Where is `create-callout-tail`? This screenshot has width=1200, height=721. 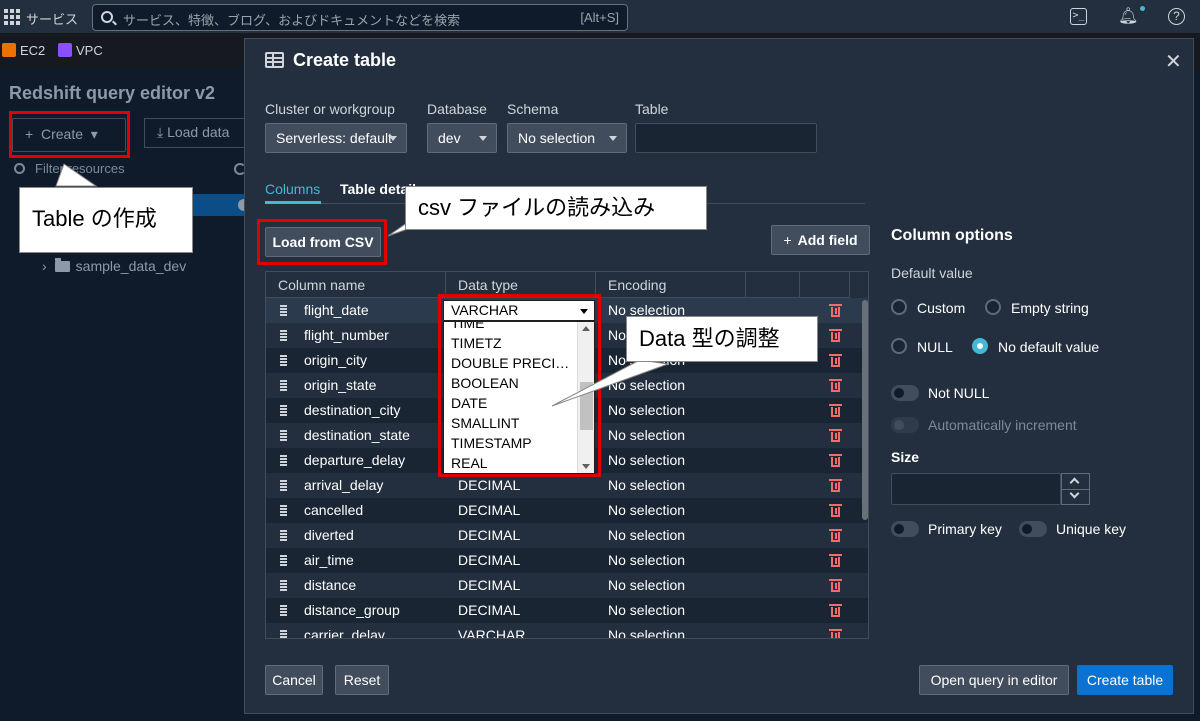
create-callout-tail is located at coordinates (76, 175).